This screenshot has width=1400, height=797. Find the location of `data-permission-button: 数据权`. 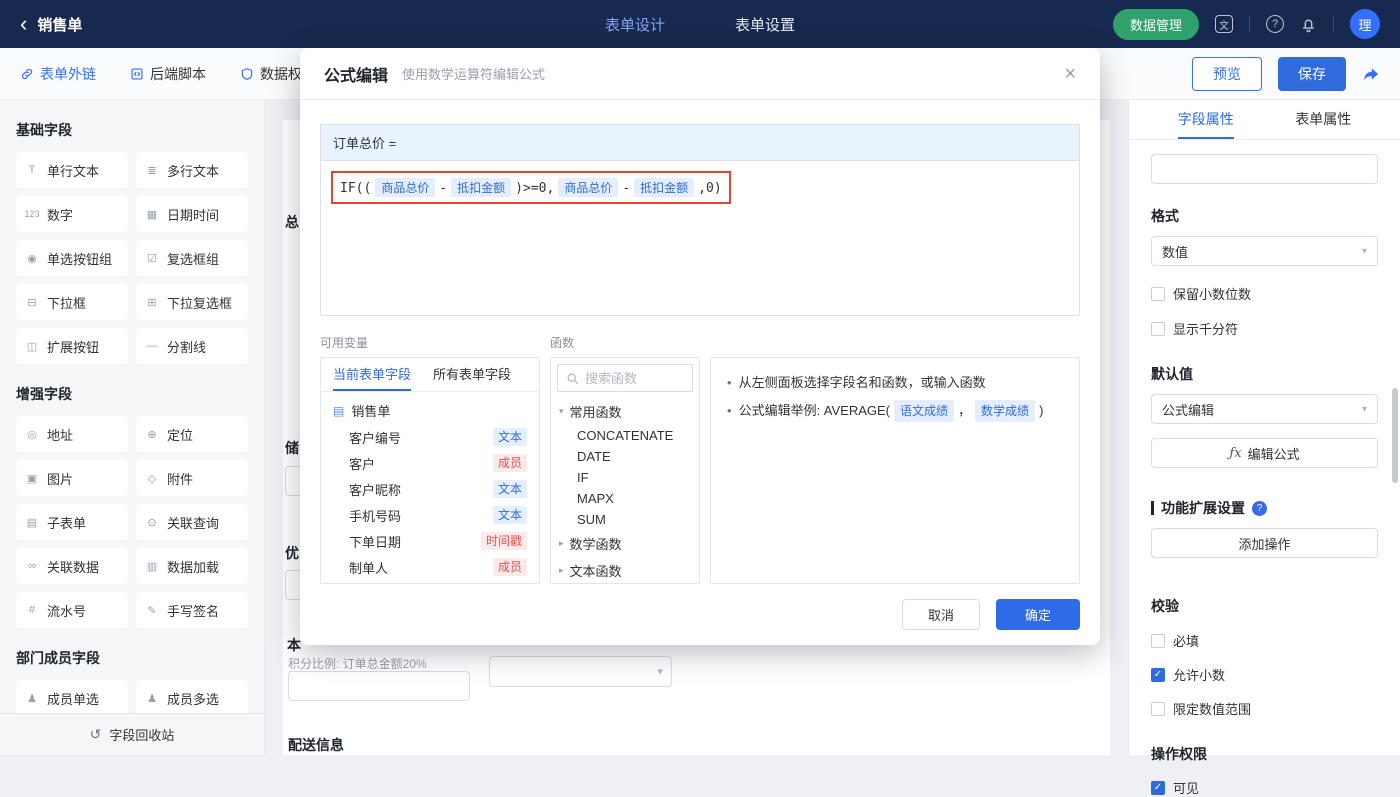

data-permission-button: 数据权 is located at coordinates (271, 74).